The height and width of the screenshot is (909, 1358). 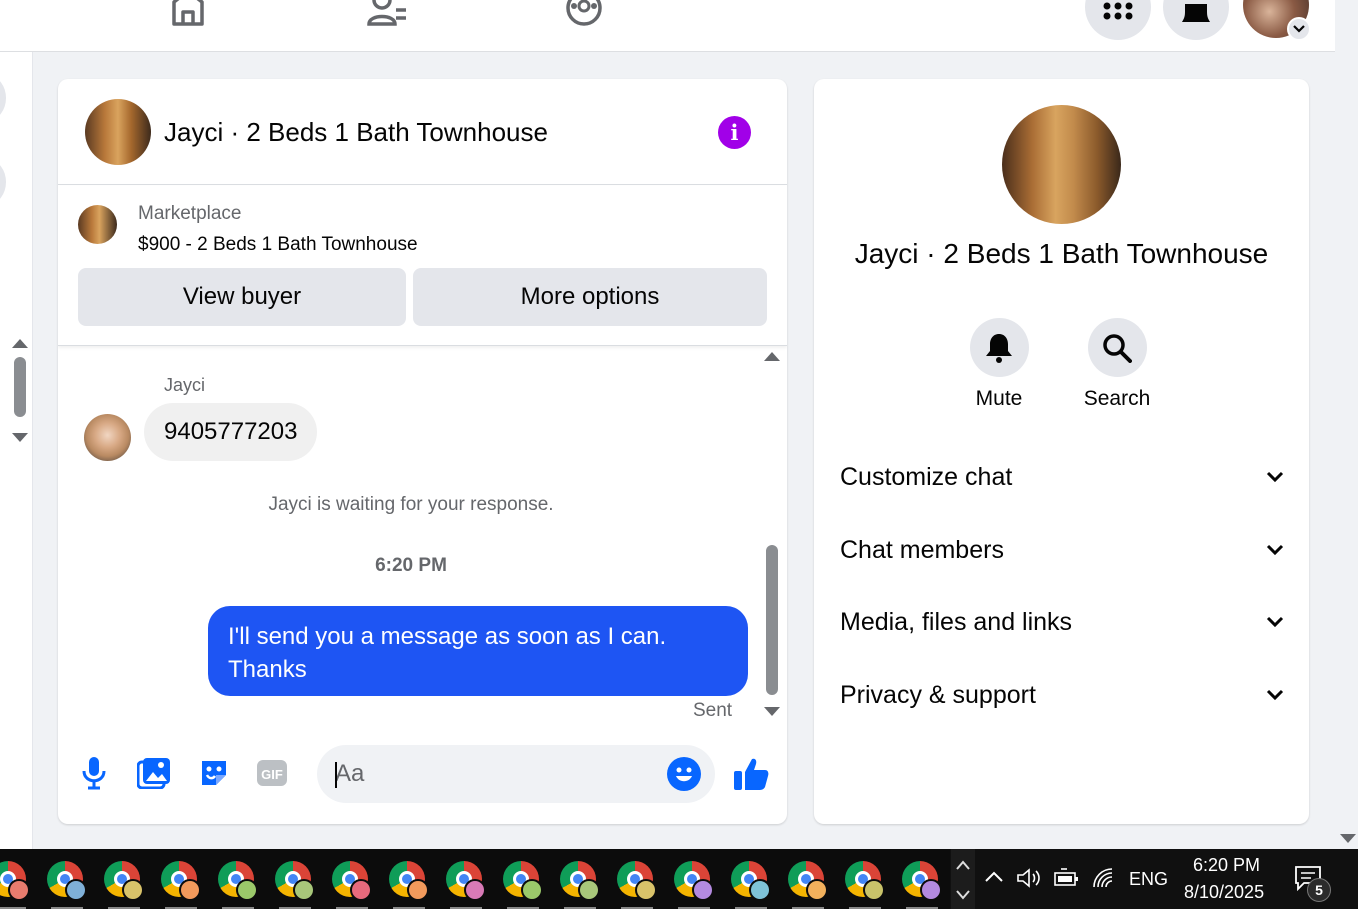 I want to click on left-scrollbar-thumb, so click(x=20, y=387).